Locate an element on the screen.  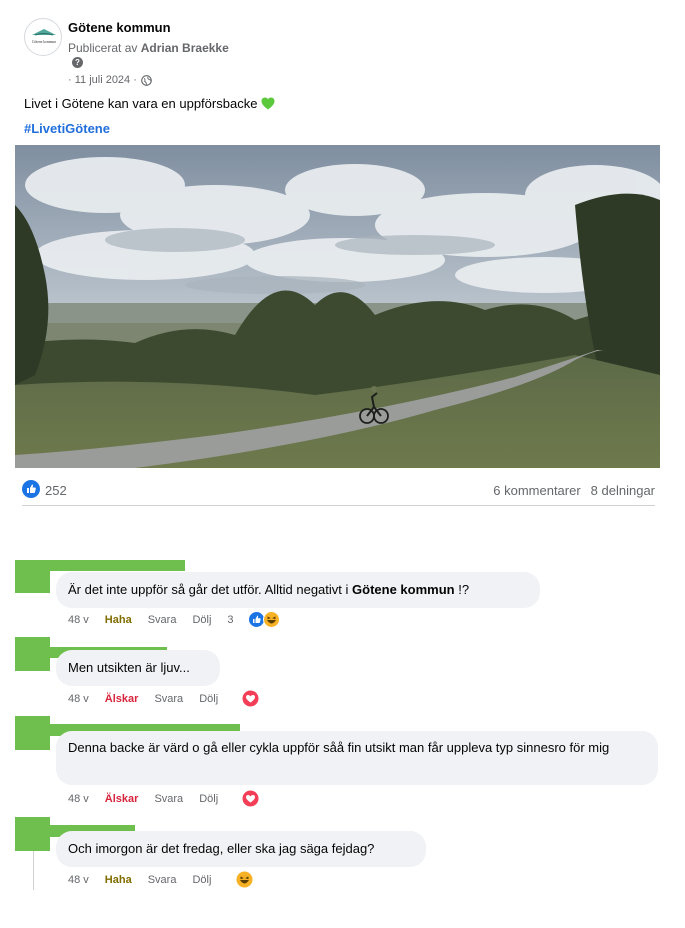
stats-right: 6 kommentarer 8 delningar is located at coordinates (574, 490).